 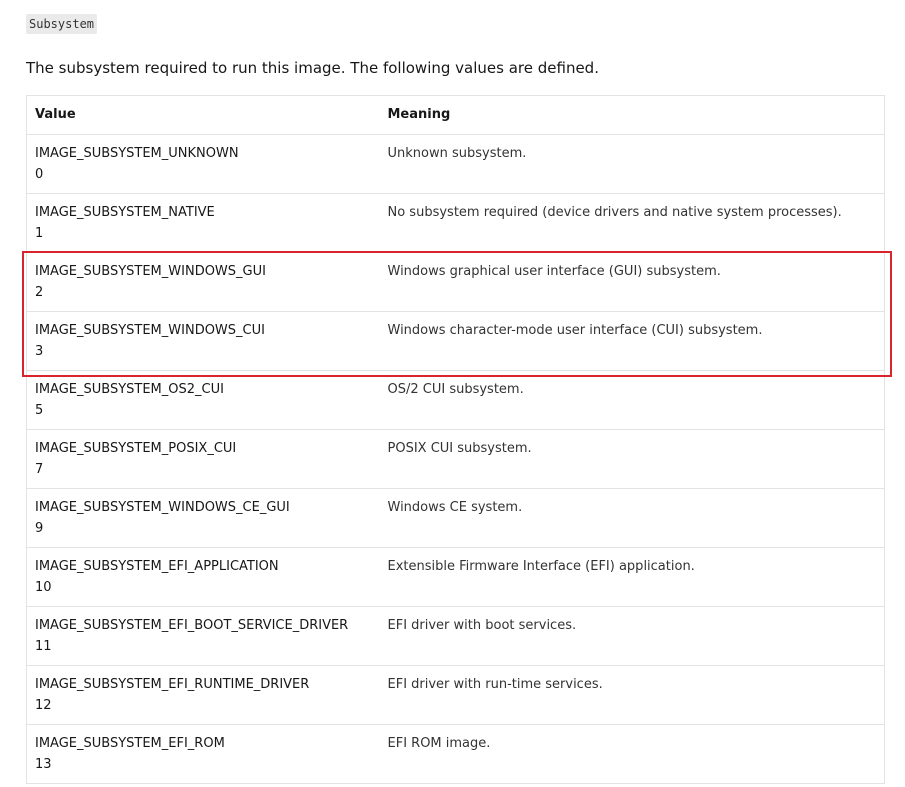 What do you see at coordinates (137, 153) in the screenshot?
I see `value-name: IMAGE_SUBSYSTEM_UNKNOWN` at bounding box center [137, 153].